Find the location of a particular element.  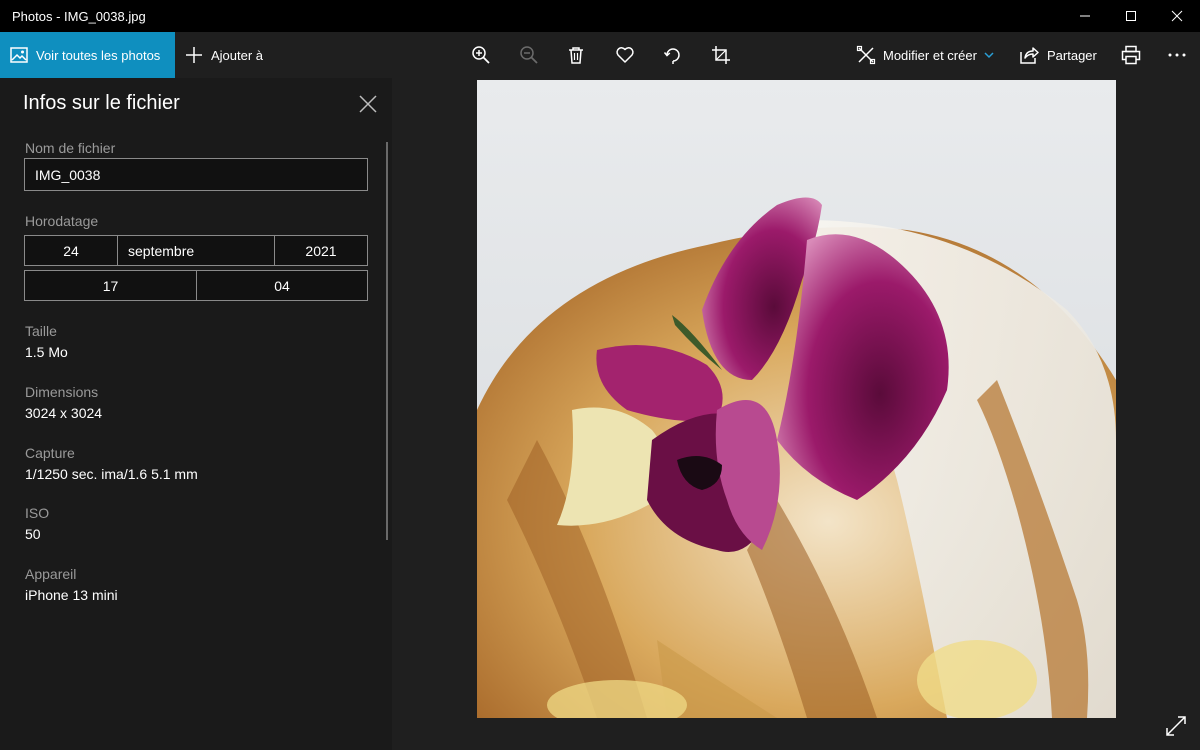

capture-label: Capture is located at coordinates (50, 453).